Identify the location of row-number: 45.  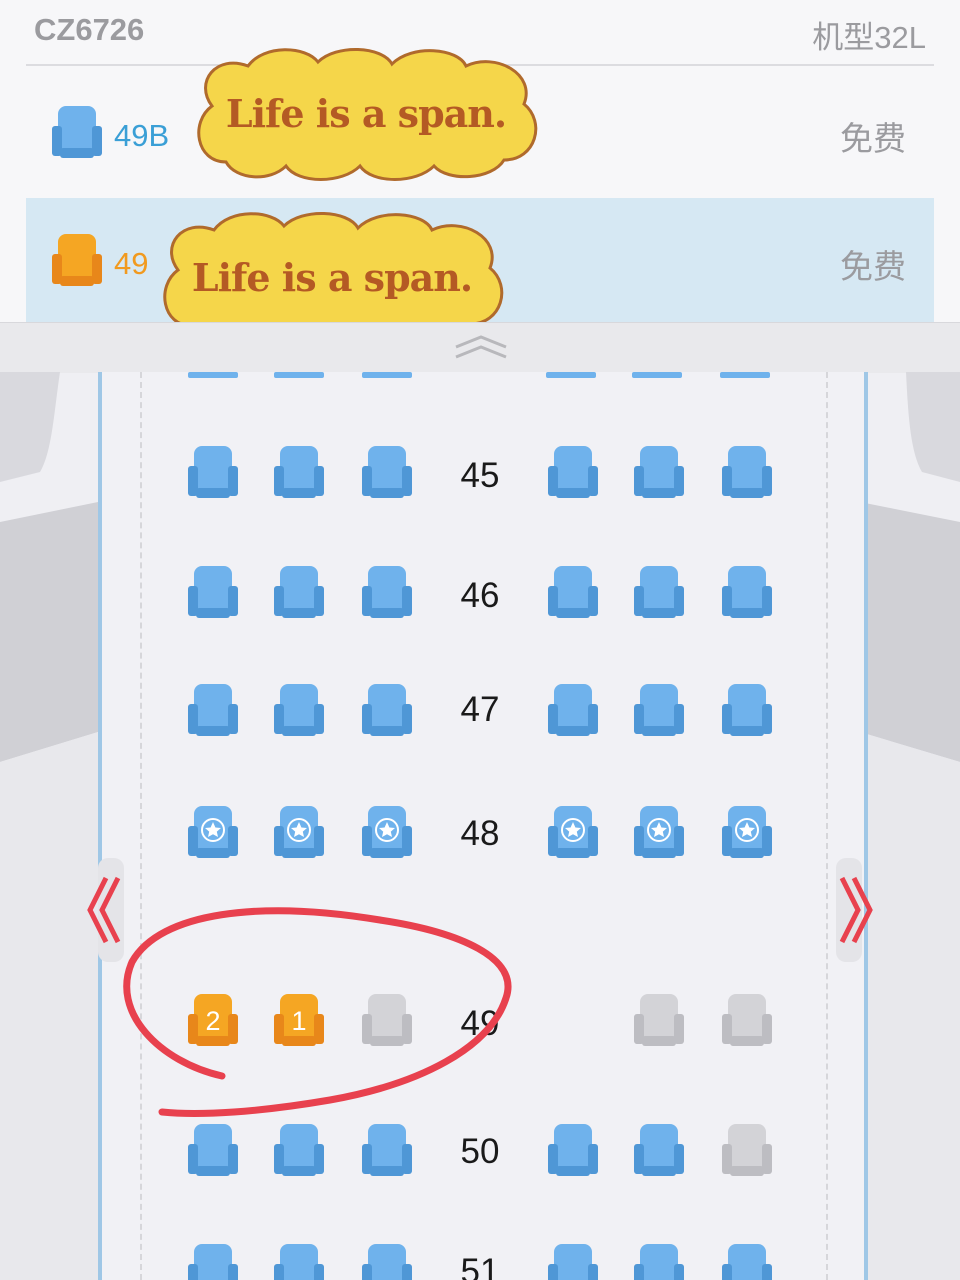
(480, 475).